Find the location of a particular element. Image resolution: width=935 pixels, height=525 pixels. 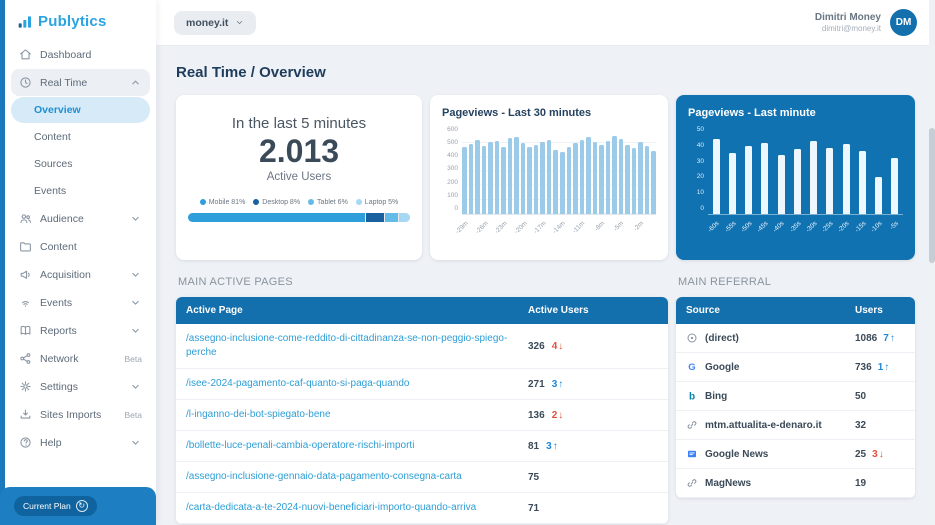

site-selector-label: money.it is located at coordinates (207, 22).